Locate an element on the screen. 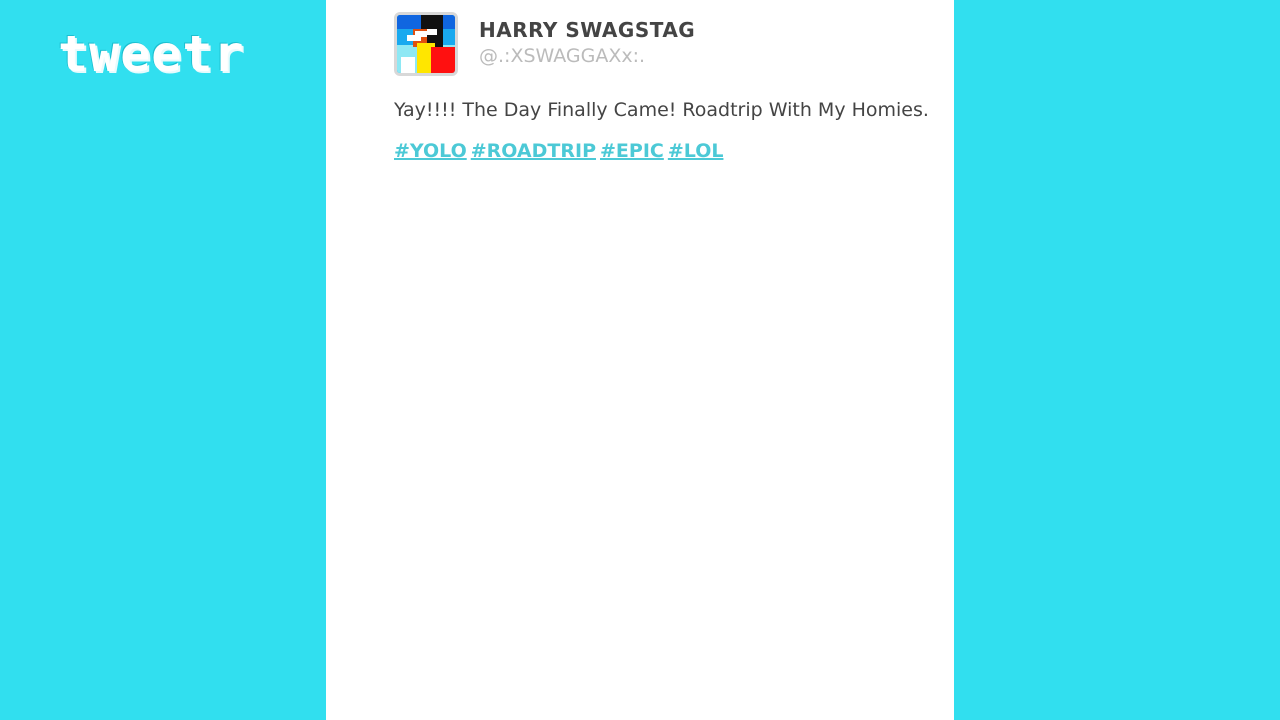 This screenshot has width=1280, height=720. user-name: HARRY SWAGSTAG is located at coordinates (587, 30).